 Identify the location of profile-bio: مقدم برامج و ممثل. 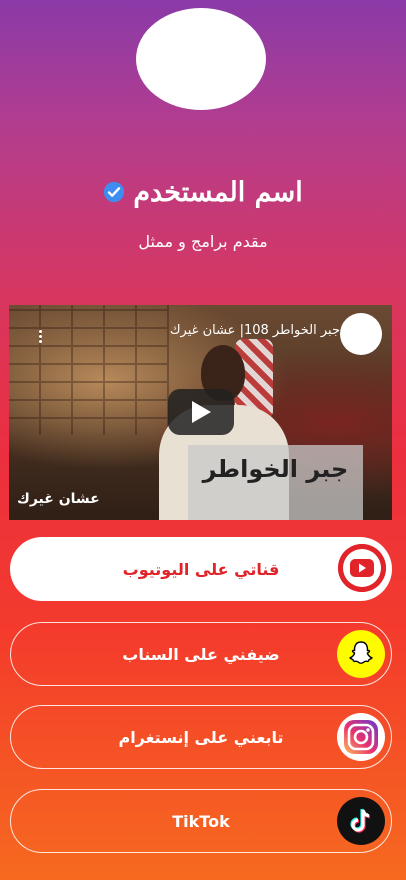
(203, 241).